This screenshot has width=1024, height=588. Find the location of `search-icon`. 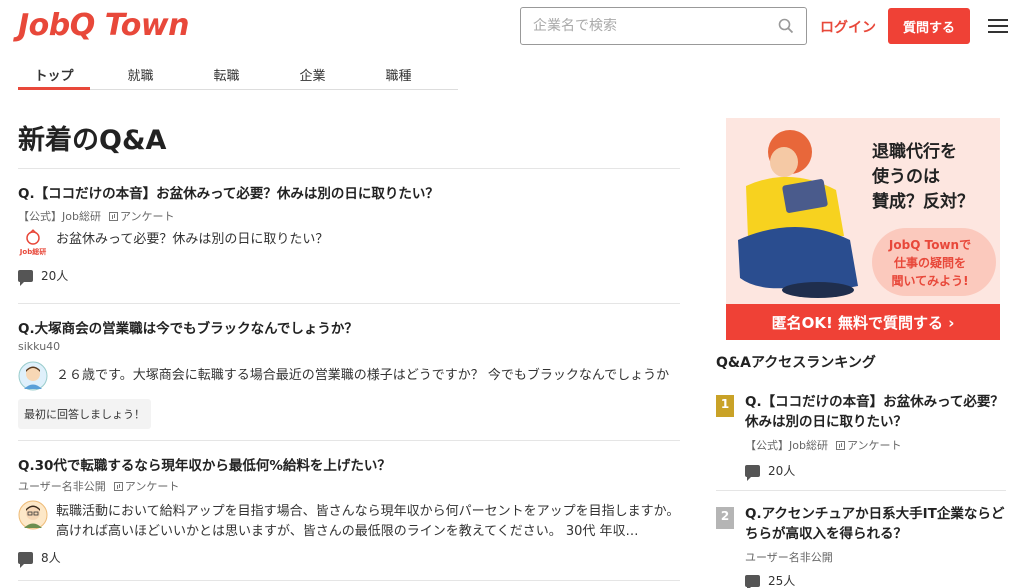

search-icon is located at coordinates (786, 26).